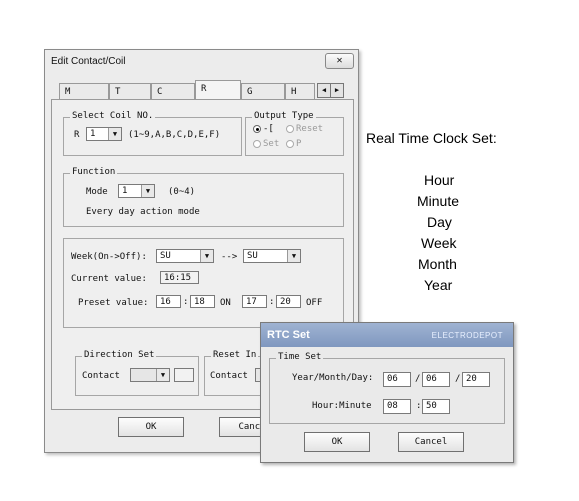  What do you see at coordinates (337, 90) in the screenshot?
I see `tab-scroll-right-icon: ▶` at bounding box center [337, 90].